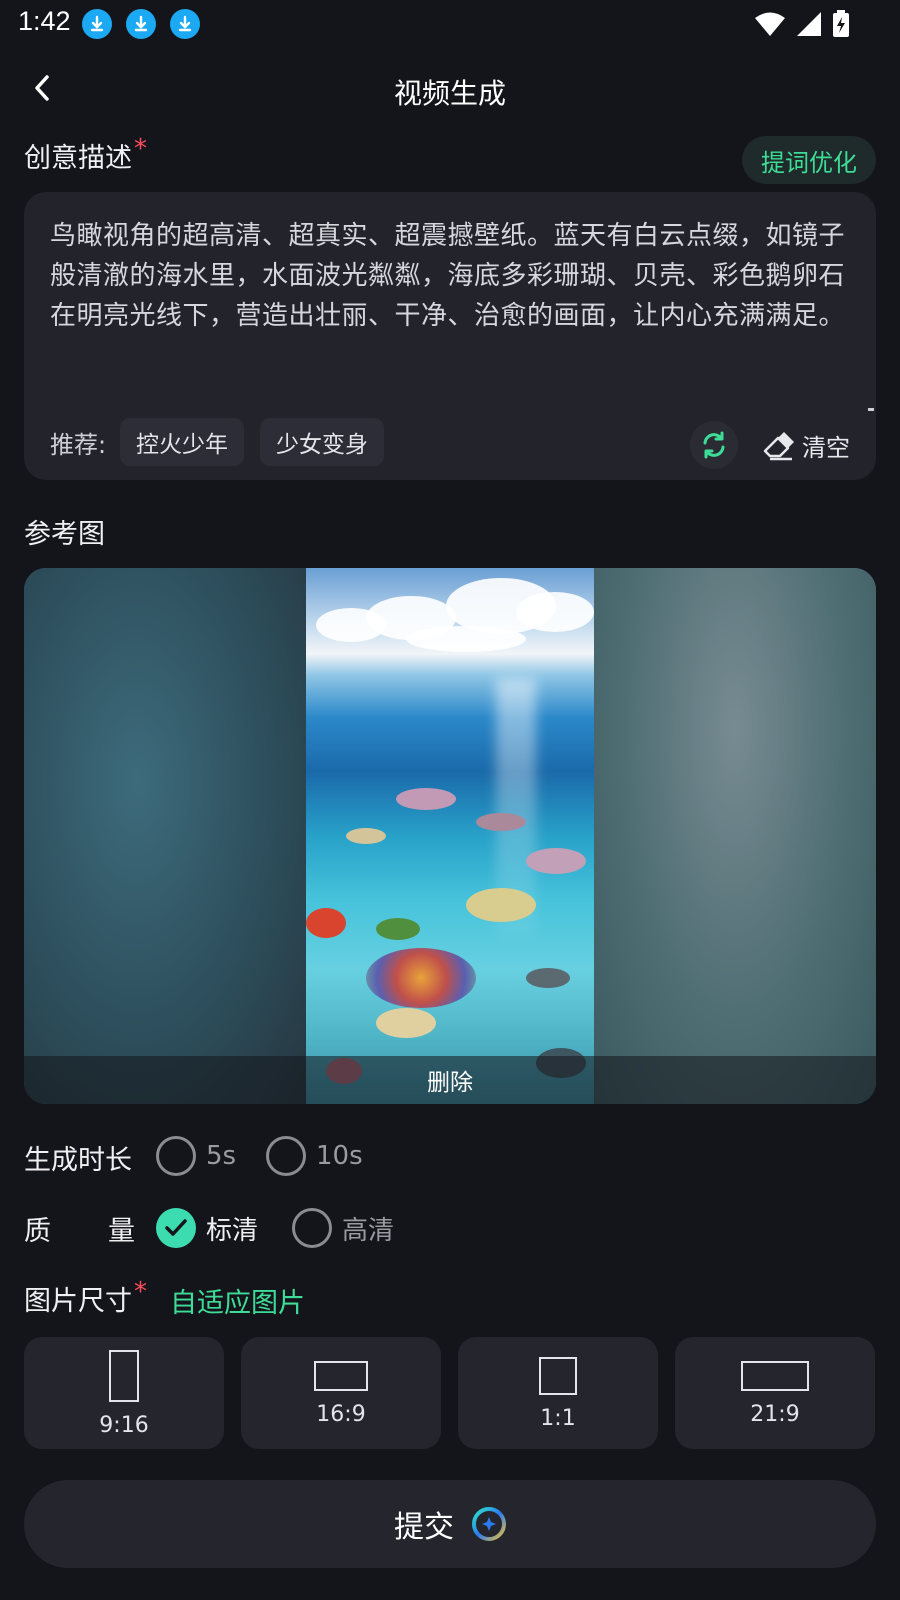 The image size is (900, 1600). I want to click on quality-option-hd: 高清, so click(343, 1228).